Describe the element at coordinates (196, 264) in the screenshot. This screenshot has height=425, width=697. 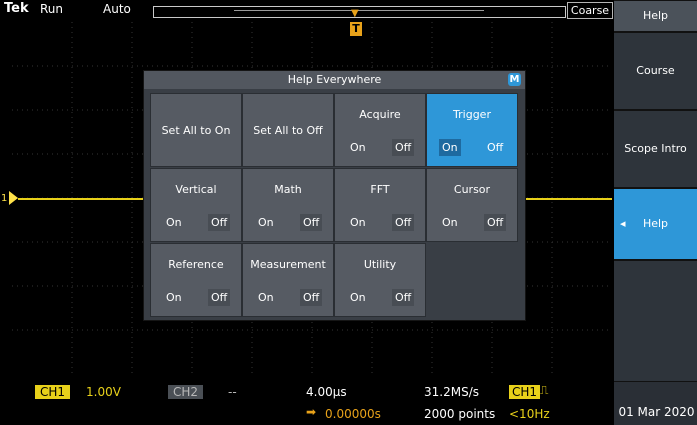
I see `cell-label: Reference` at that location.